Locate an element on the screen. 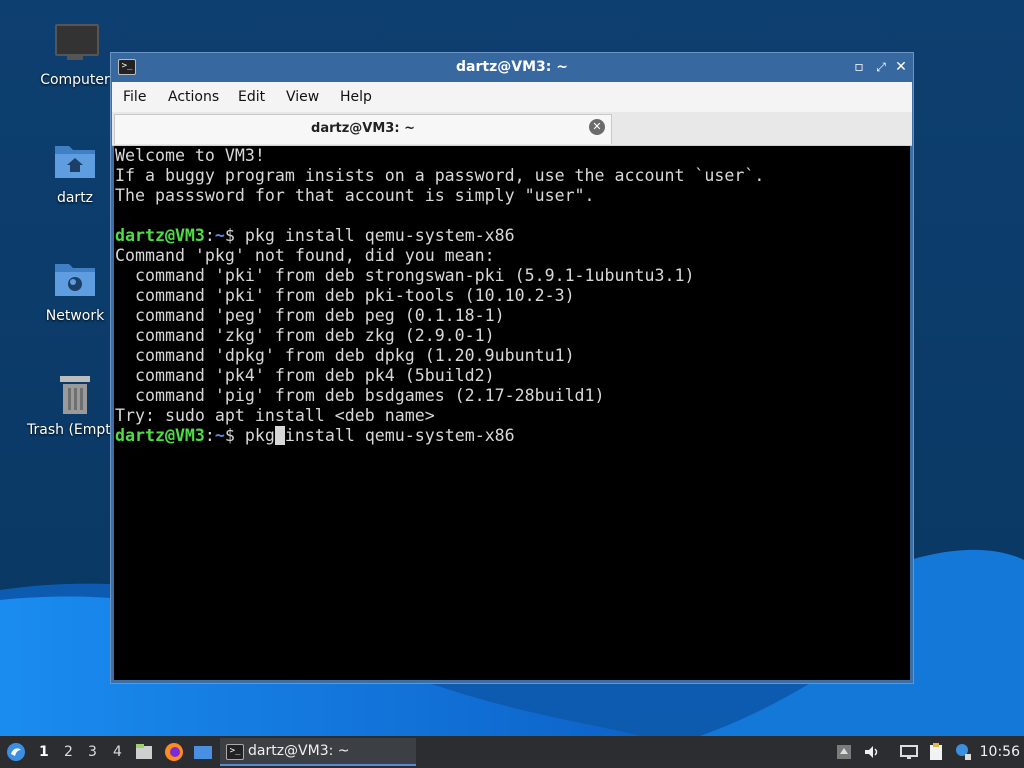 The height and width of the screenshot is (768, 1024). terminal-line: command 'pk4' from deb pk4 (5build2) is located at coordinates (305, 375).